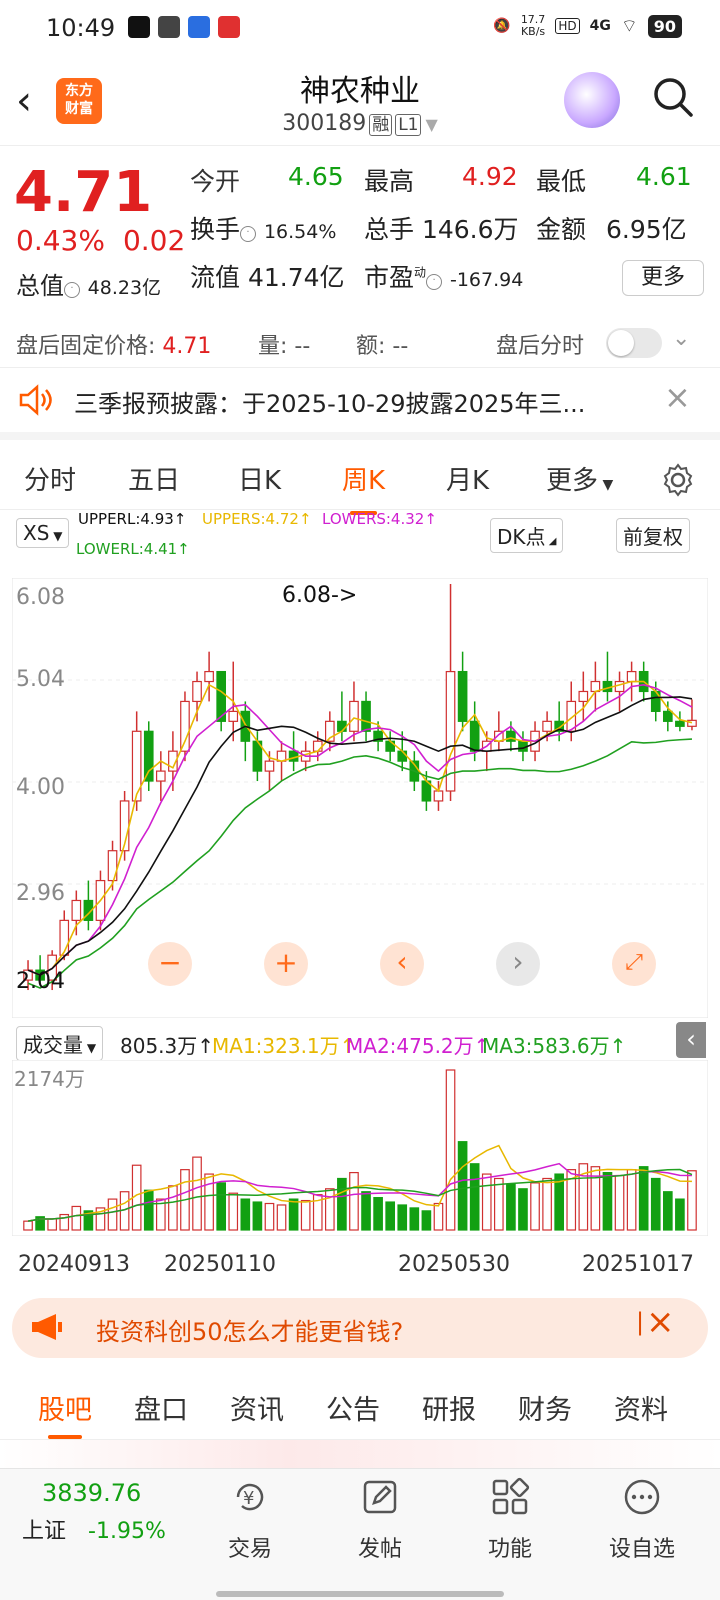 This screenshot has width=720, height=1600. I want to click on info-icon: ·, so click(434, 282).